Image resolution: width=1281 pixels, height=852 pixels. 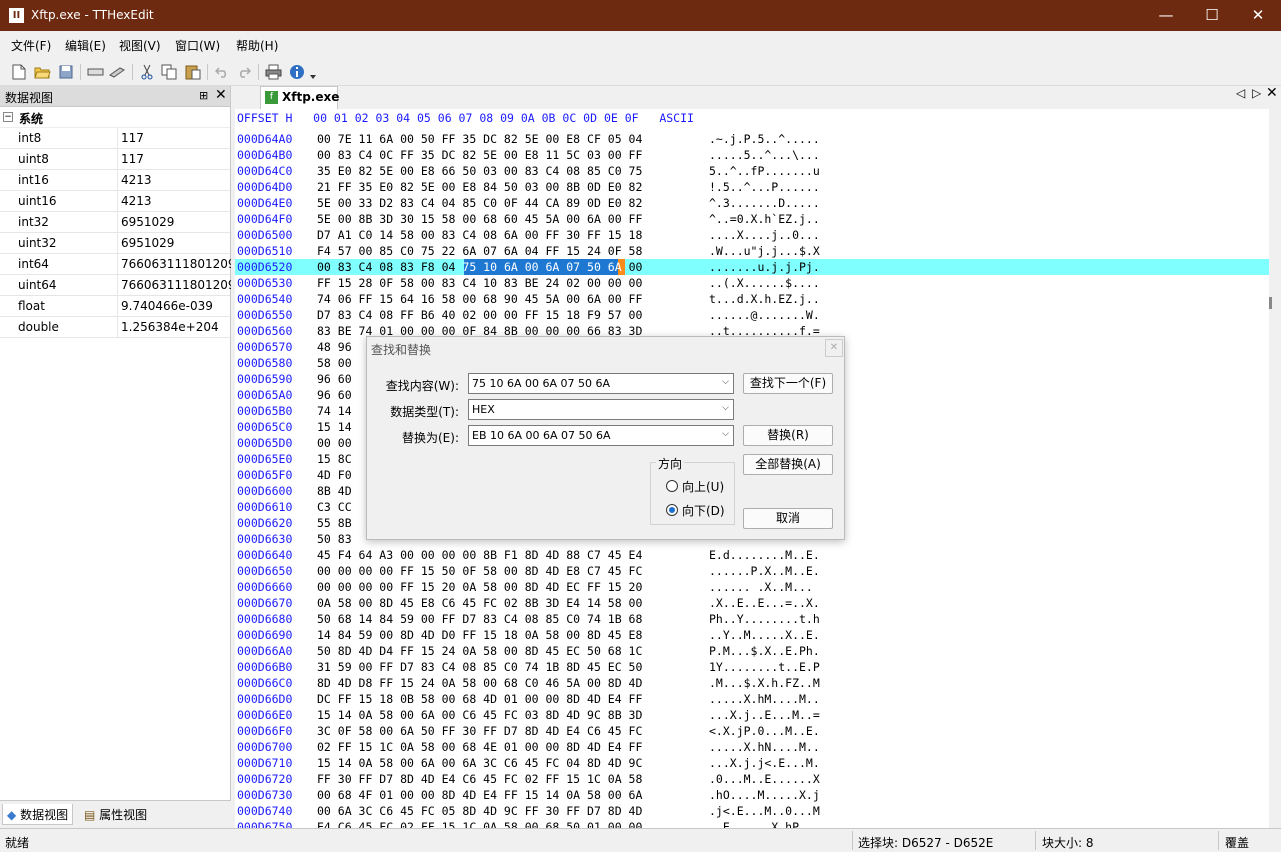 What do you see at coordinates (334, 491) in the screenshot?
I see `row-hex-bytes: 8B 4D` at bounding box center [334, 491].